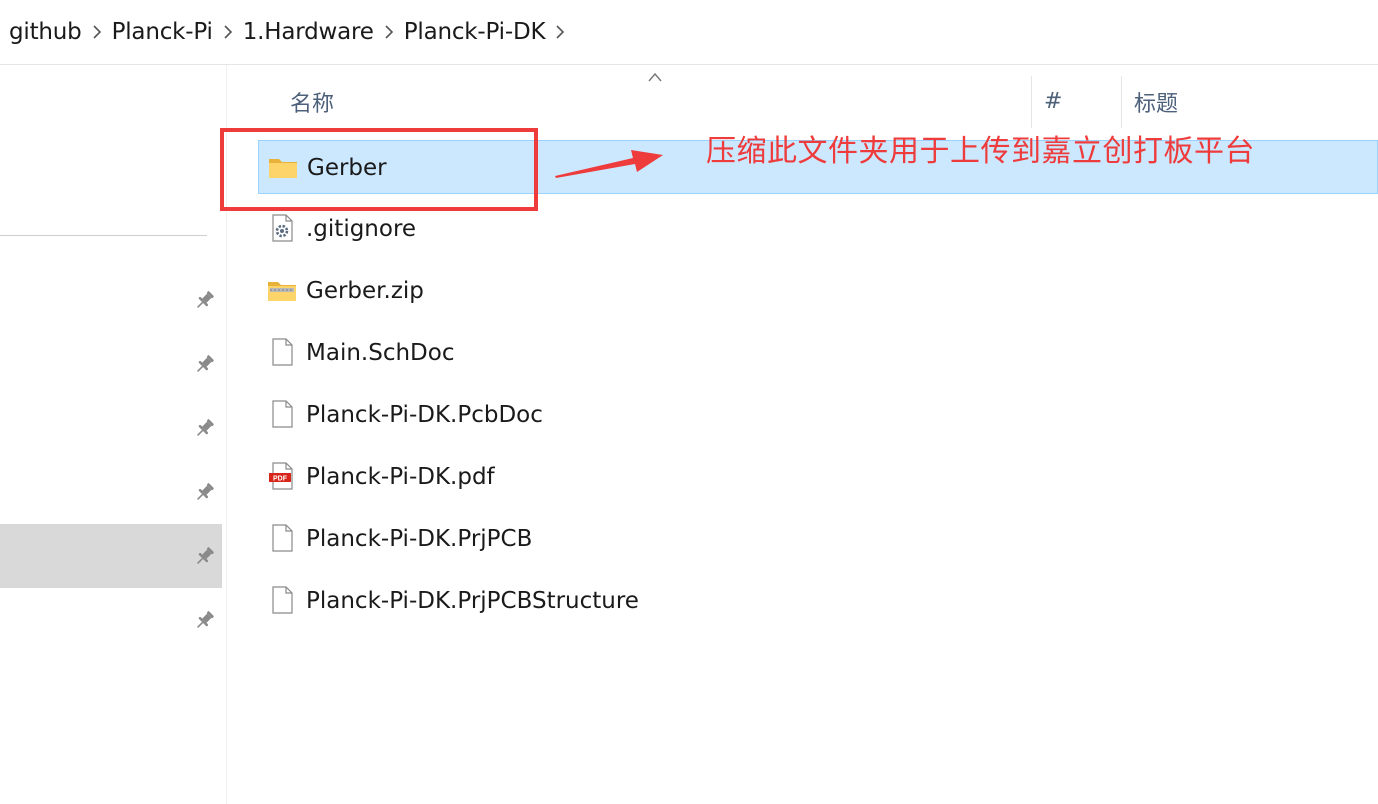 The height and width of the screenshot is (804, 1378). Describe the element at coordinates (818, 415) in the screenshot. I see `file-row: Planck-Pi-DK.PcbDoc` at that location.